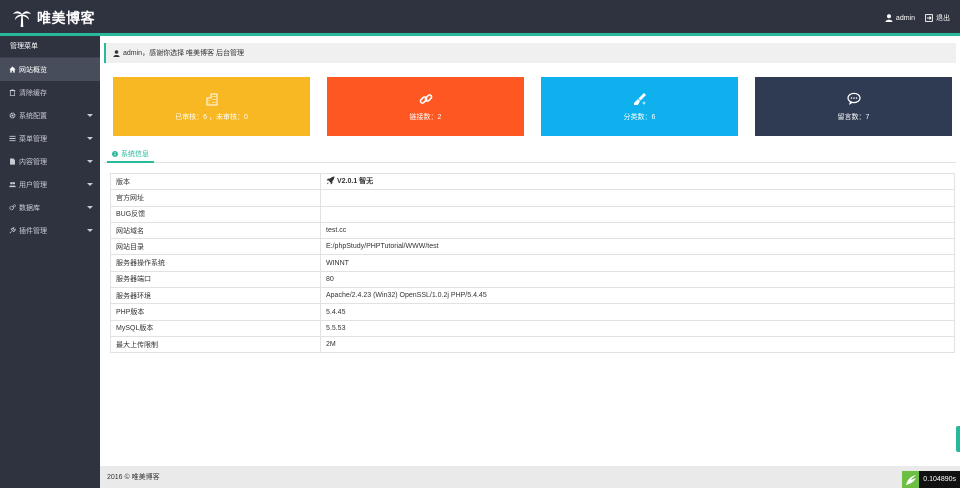 The height and width of the screenshot is (488, 960). I want to click on row-key: PHP版本, so click(215, 312).